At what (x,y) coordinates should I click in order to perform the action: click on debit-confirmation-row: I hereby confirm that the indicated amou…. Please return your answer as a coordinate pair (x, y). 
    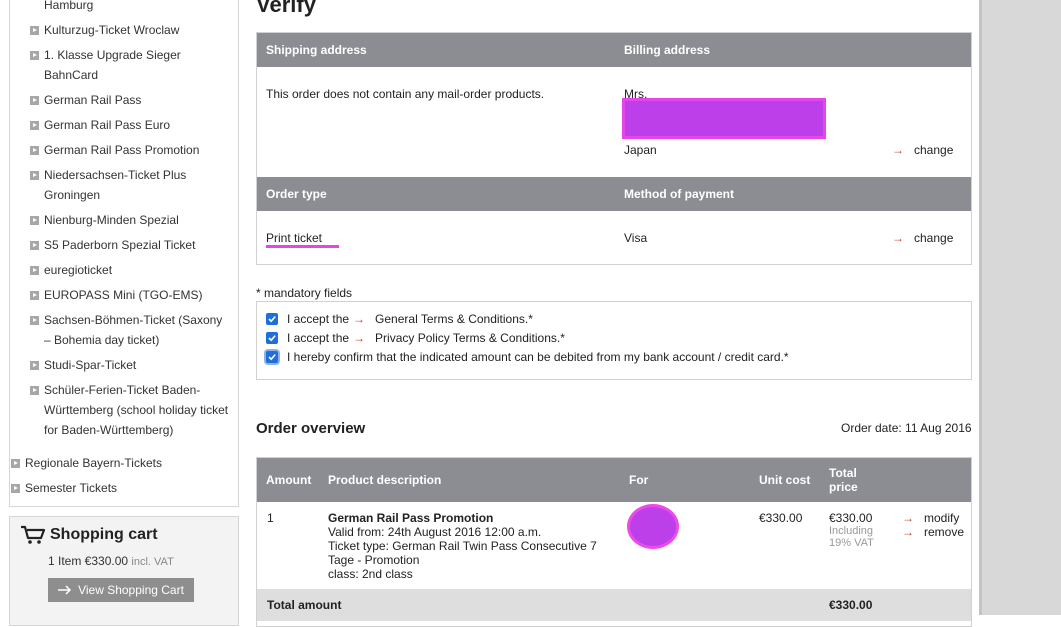
    Looking at the image, I should click on (527, 357).